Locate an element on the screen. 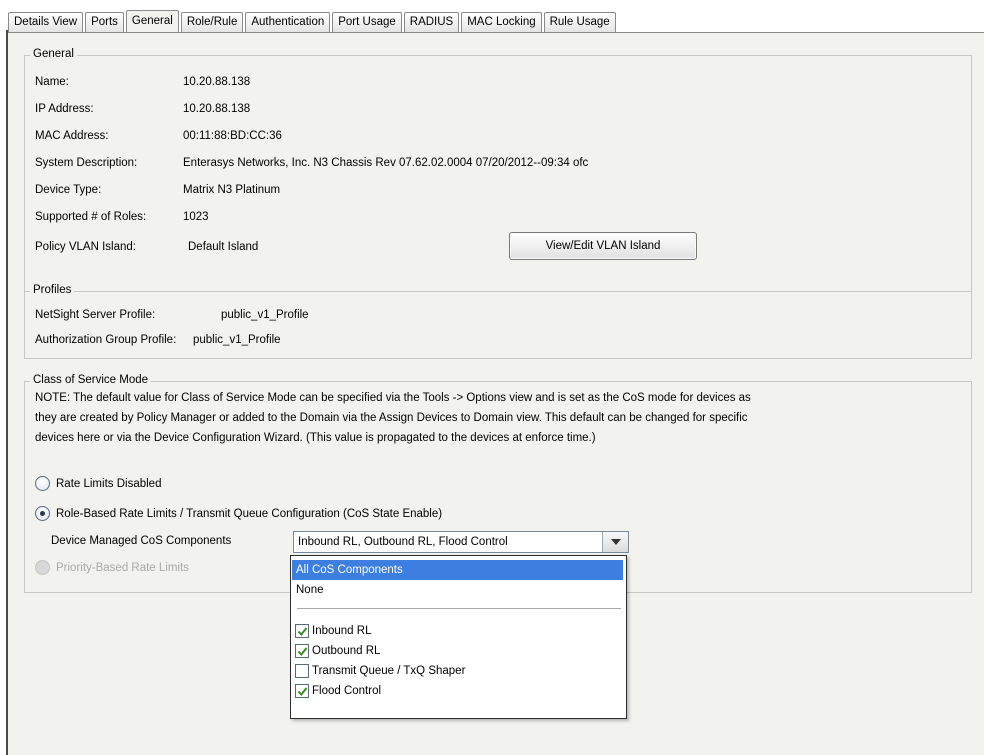 The height and width of the screenshot is (755, 990). cos-components-dropdown: Inbound RL, Outbound RL, Flood Control is located at coordinates (461, 542).